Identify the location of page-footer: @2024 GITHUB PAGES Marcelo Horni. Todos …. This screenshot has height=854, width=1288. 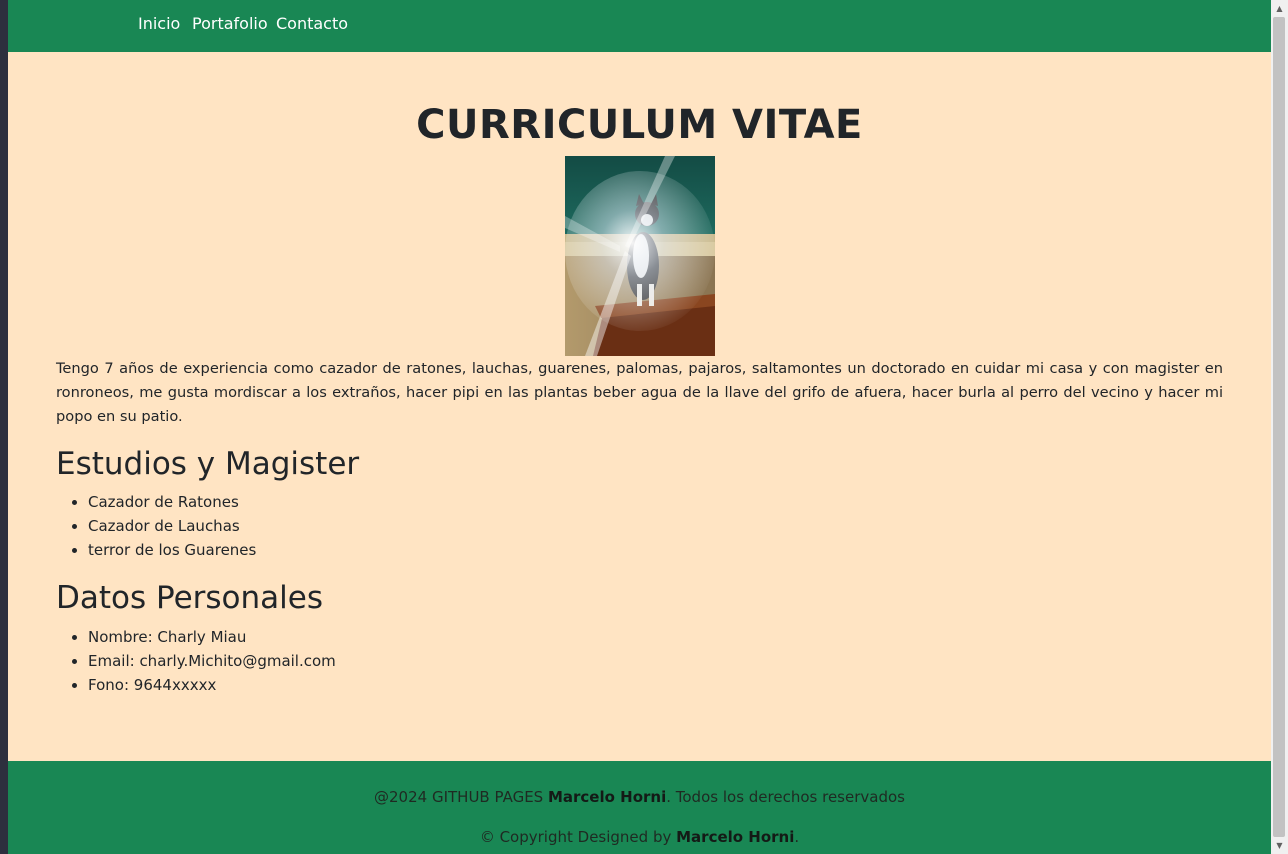
(639, 807).